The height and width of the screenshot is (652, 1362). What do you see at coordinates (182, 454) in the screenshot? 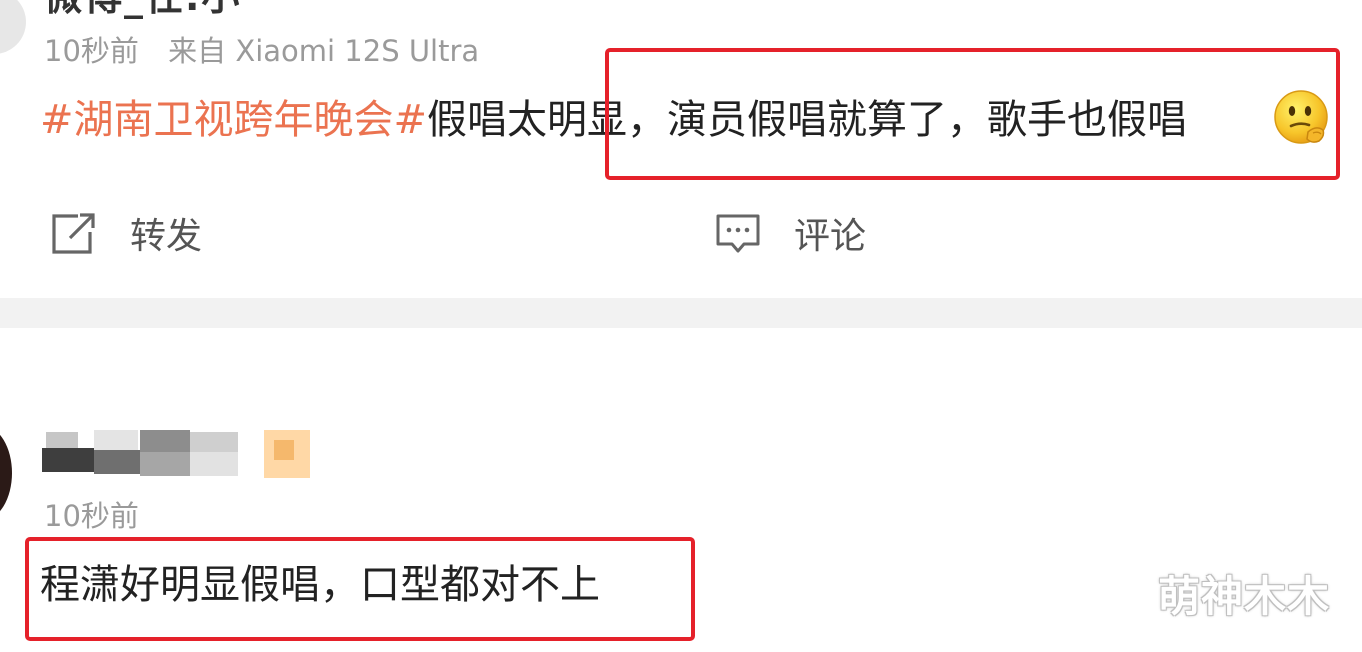
I see `author-name-blurred` at bounding box center [182, 454].